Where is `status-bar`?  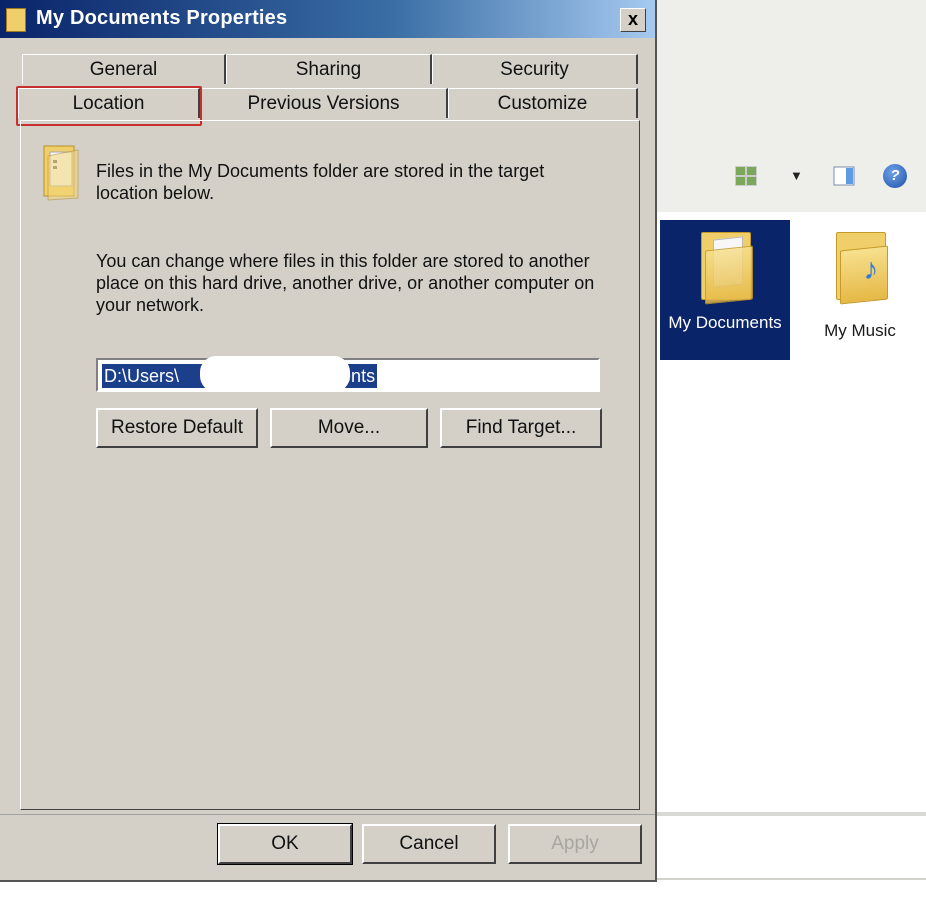
status-bar is located at coordinates (463, 894).